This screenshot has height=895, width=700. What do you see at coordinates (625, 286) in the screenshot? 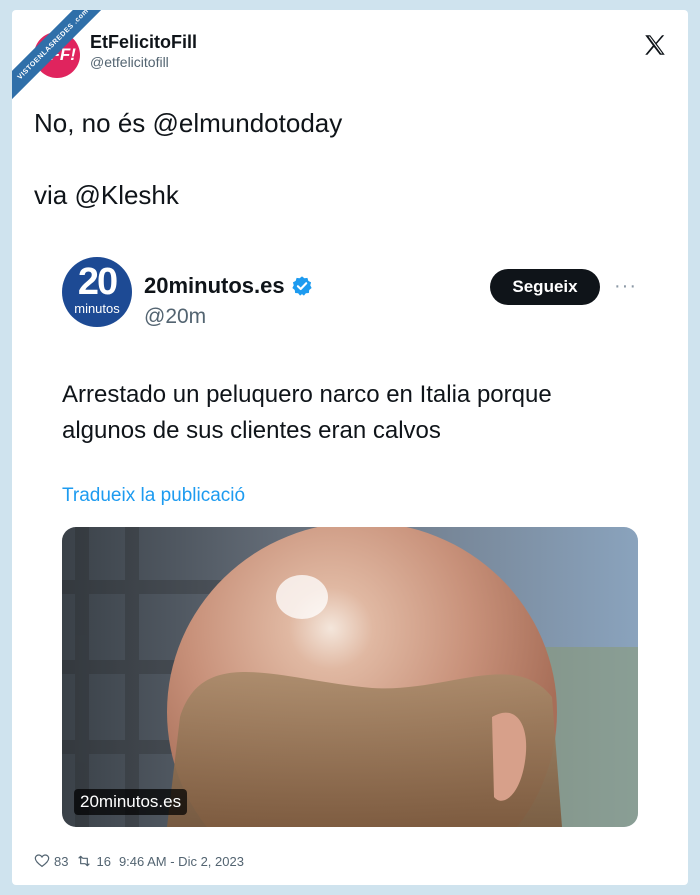
I see `more-options-icon: ···` at bounding box center [625, 286].